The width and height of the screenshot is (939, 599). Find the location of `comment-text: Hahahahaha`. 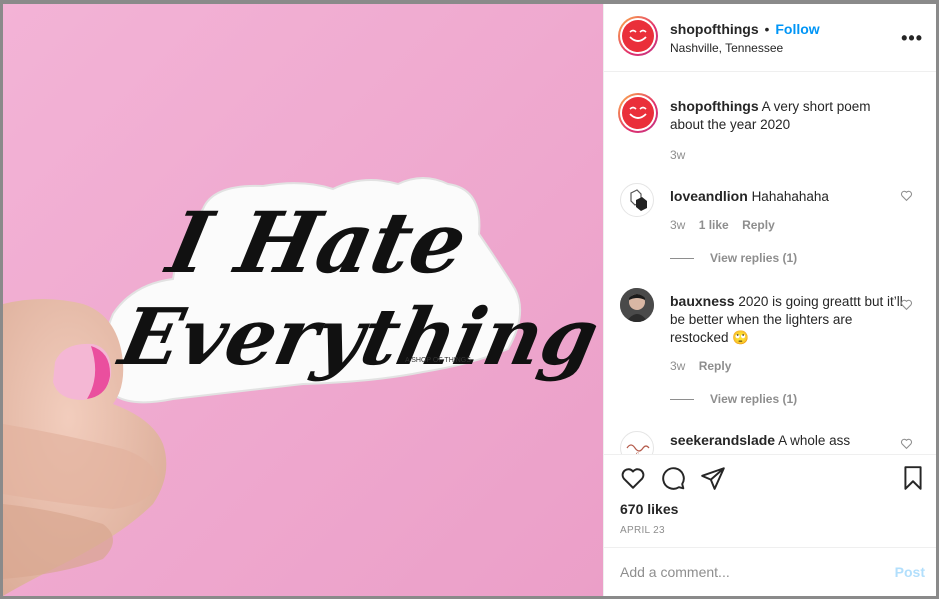

comment-text: Hahahahaha is located at coordinates (790, 196).